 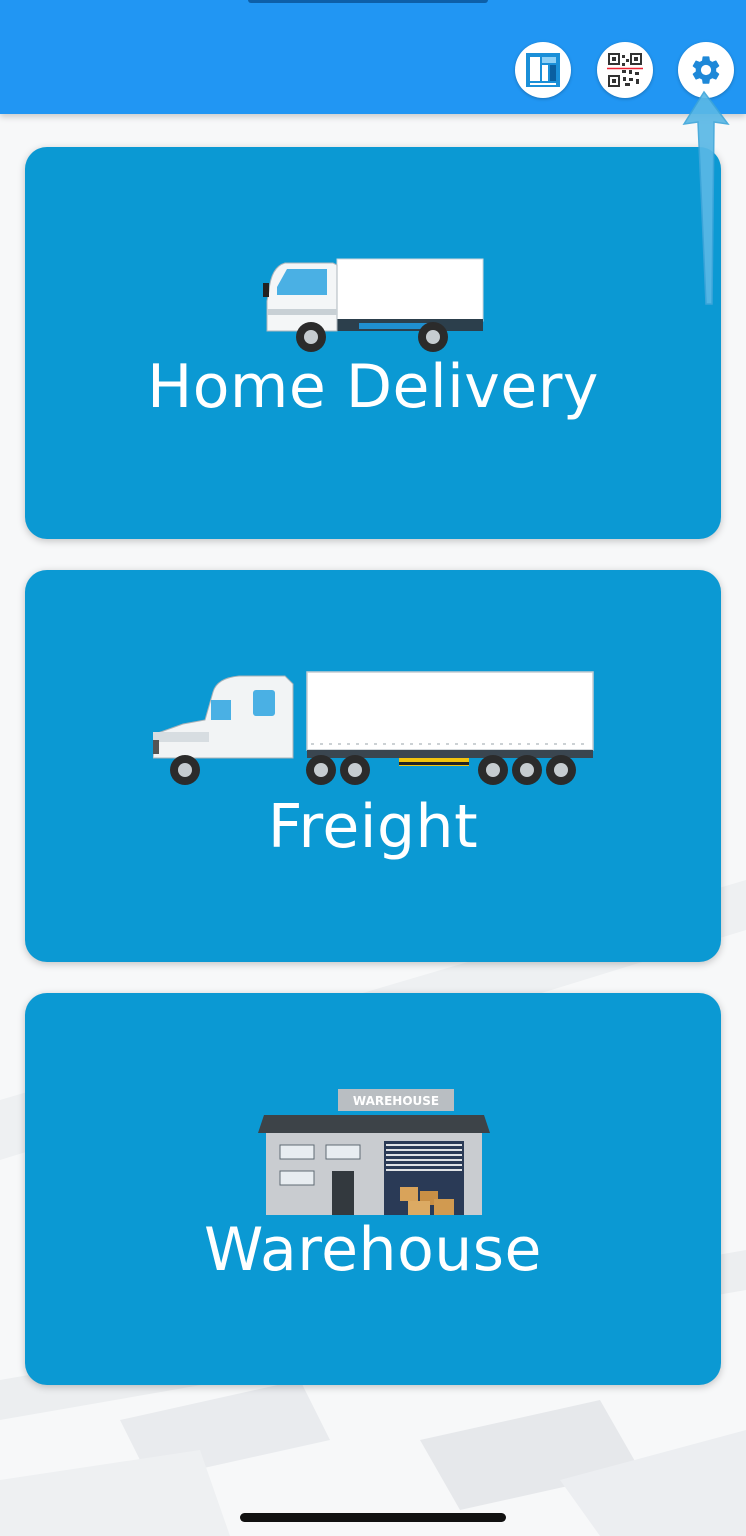 What do you see at coordinates (625, 70) in the screenshot?
I see `qr-code-icon` at bounding box center [625, 70].